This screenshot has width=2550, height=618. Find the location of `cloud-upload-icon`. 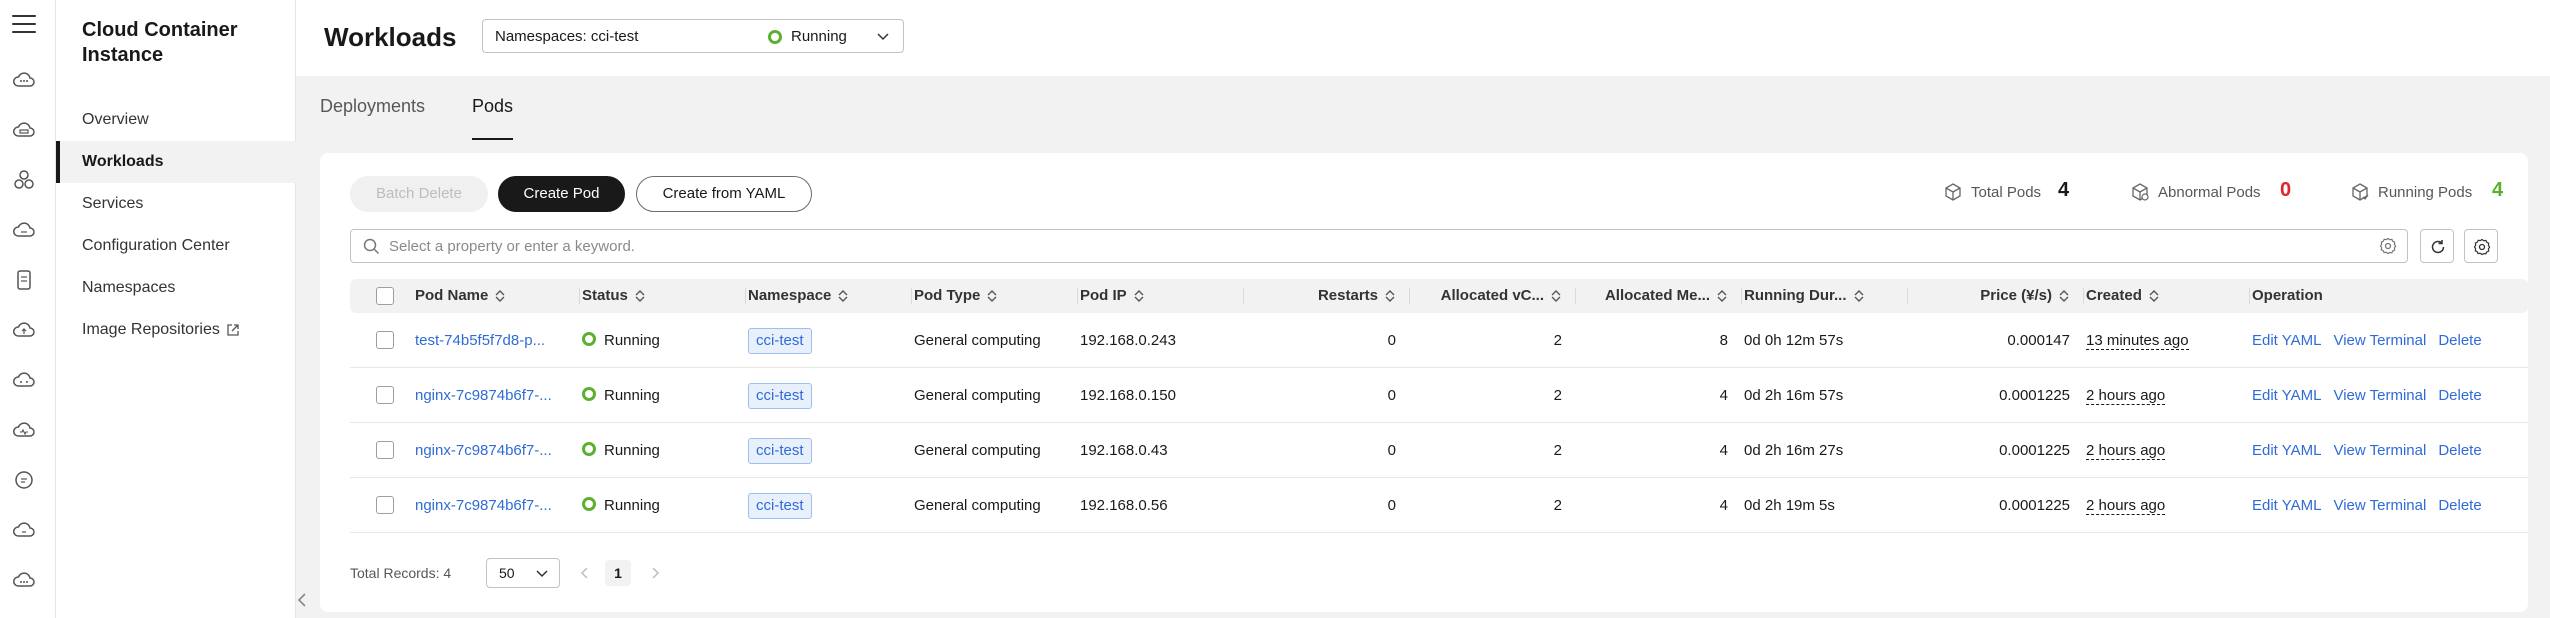

cloud-upload-icon is located at coordinates (24, 330).